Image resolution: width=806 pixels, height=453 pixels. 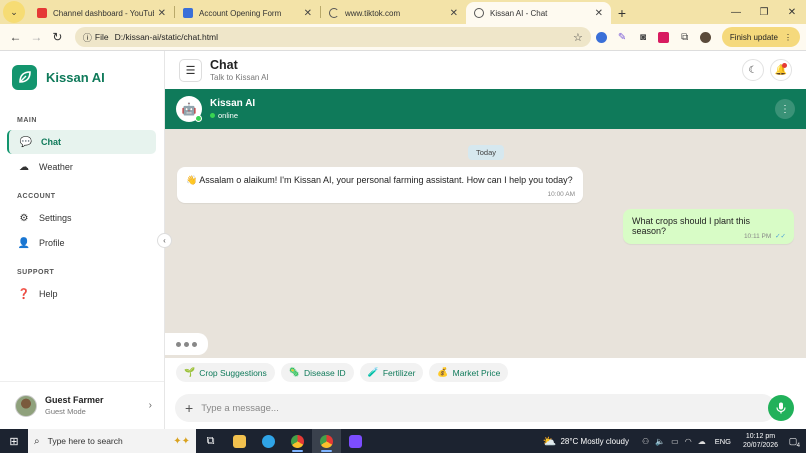 I want to click on restore-icon: ❐, so click(x=764, y=12).